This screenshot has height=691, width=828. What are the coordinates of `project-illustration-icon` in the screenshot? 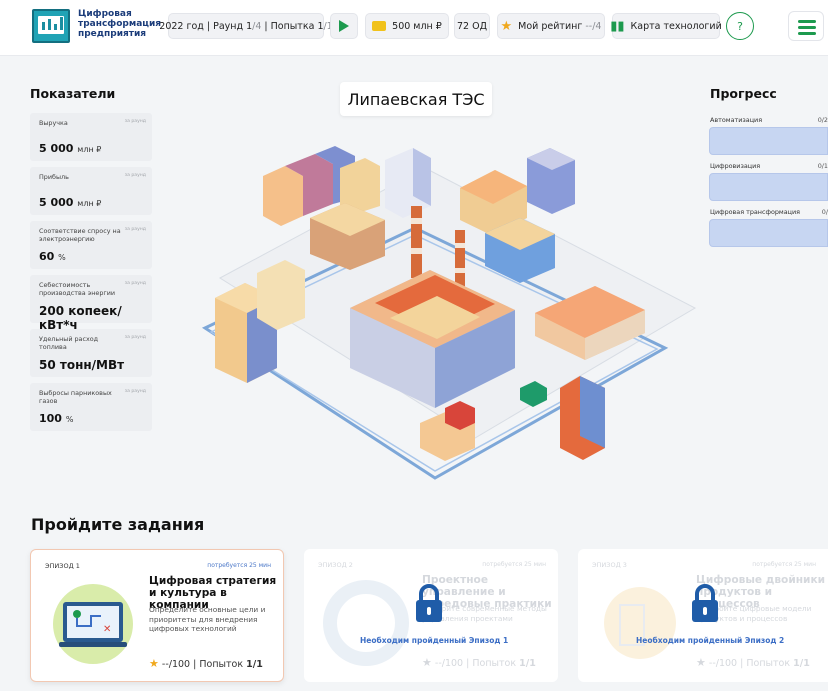 It's located at (366, 623).